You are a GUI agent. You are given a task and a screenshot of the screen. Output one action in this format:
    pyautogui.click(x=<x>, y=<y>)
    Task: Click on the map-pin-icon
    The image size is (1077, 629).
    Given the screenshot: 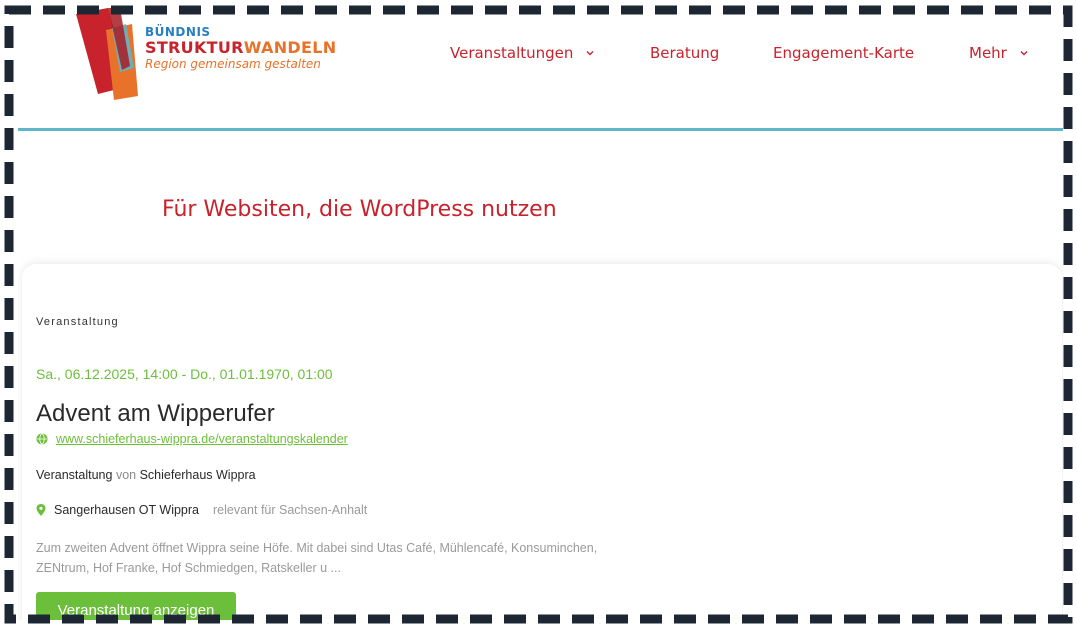 What is the action you would take?
    pyautogui.click(x=41, y=510)
    